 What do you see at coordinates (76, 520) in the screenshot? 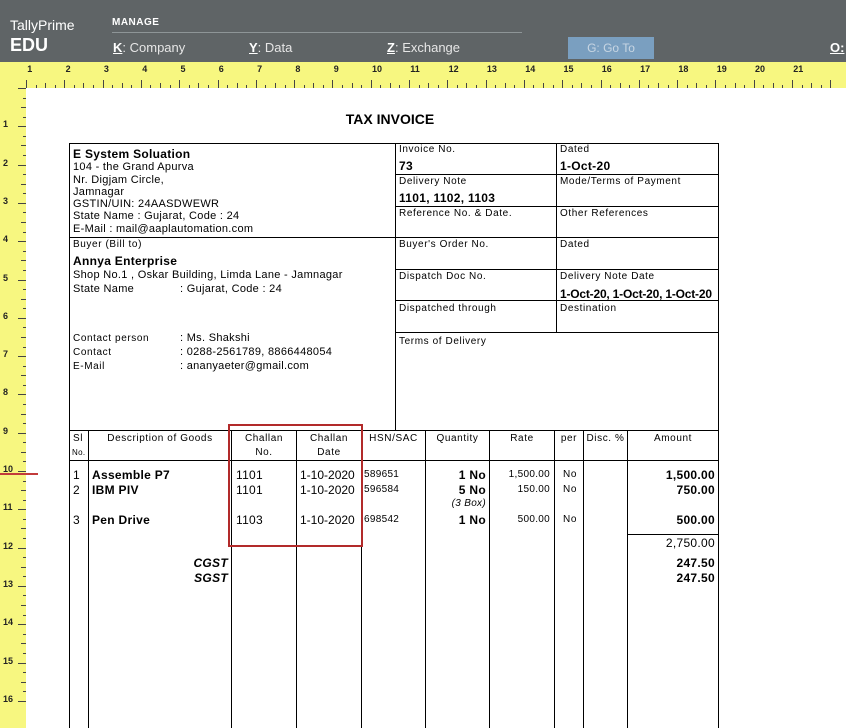
I see `row-sl: 3` at bounding box center [76, 520].